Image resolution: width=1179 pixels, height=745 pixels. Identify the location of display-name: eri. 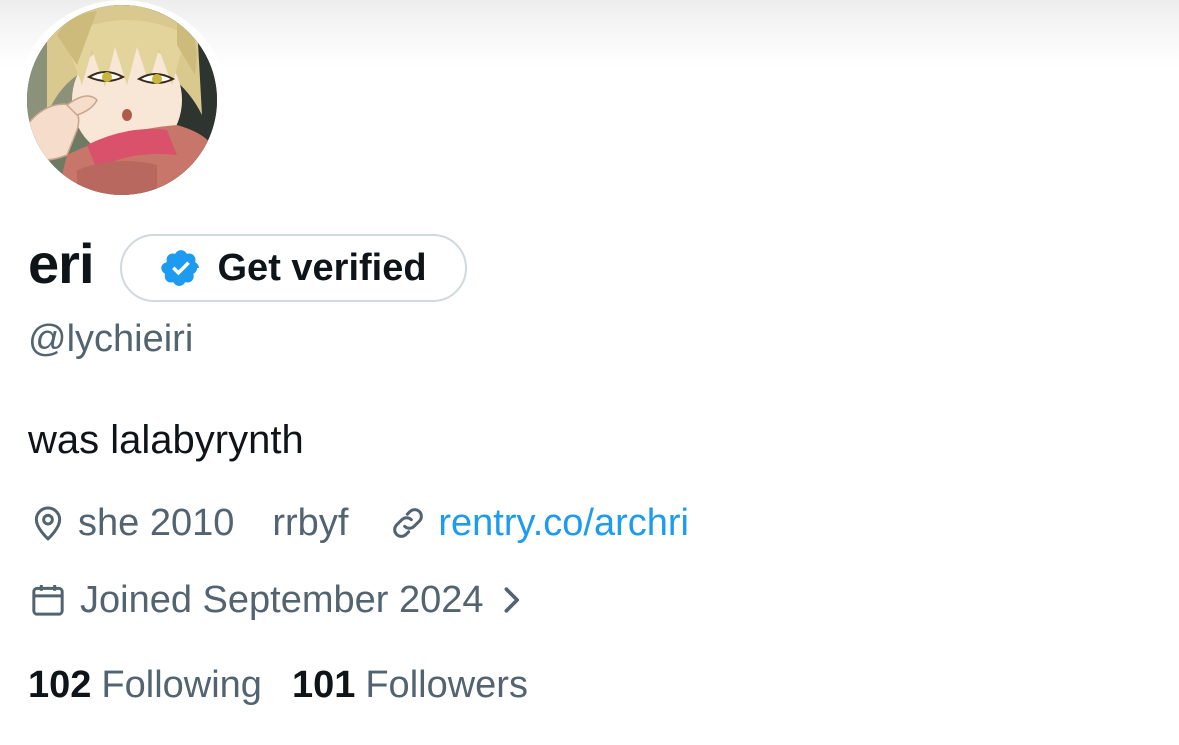
(61, 263).